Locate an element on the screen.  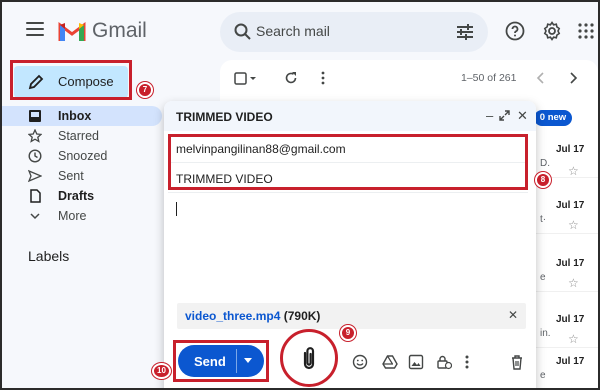
minimize-icon: – is located at coordinates (489, 115).